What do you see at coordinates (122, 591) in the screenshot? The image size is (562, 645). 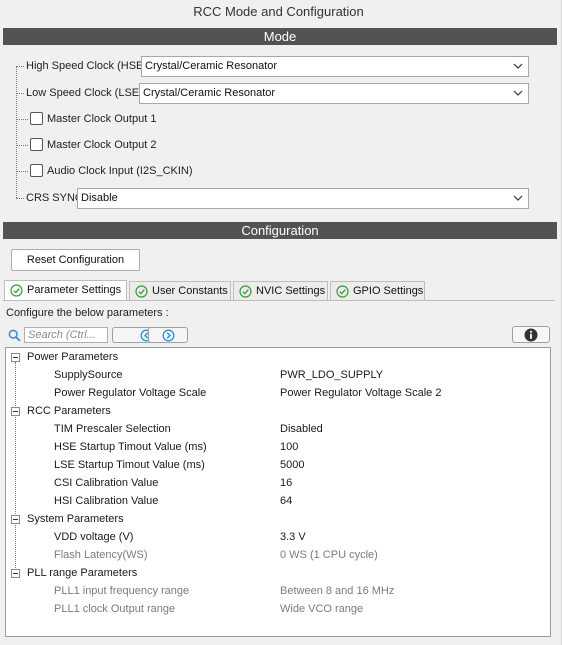 I see `param-label: PLL1 input frequency range` at bounding box center [122, 591].